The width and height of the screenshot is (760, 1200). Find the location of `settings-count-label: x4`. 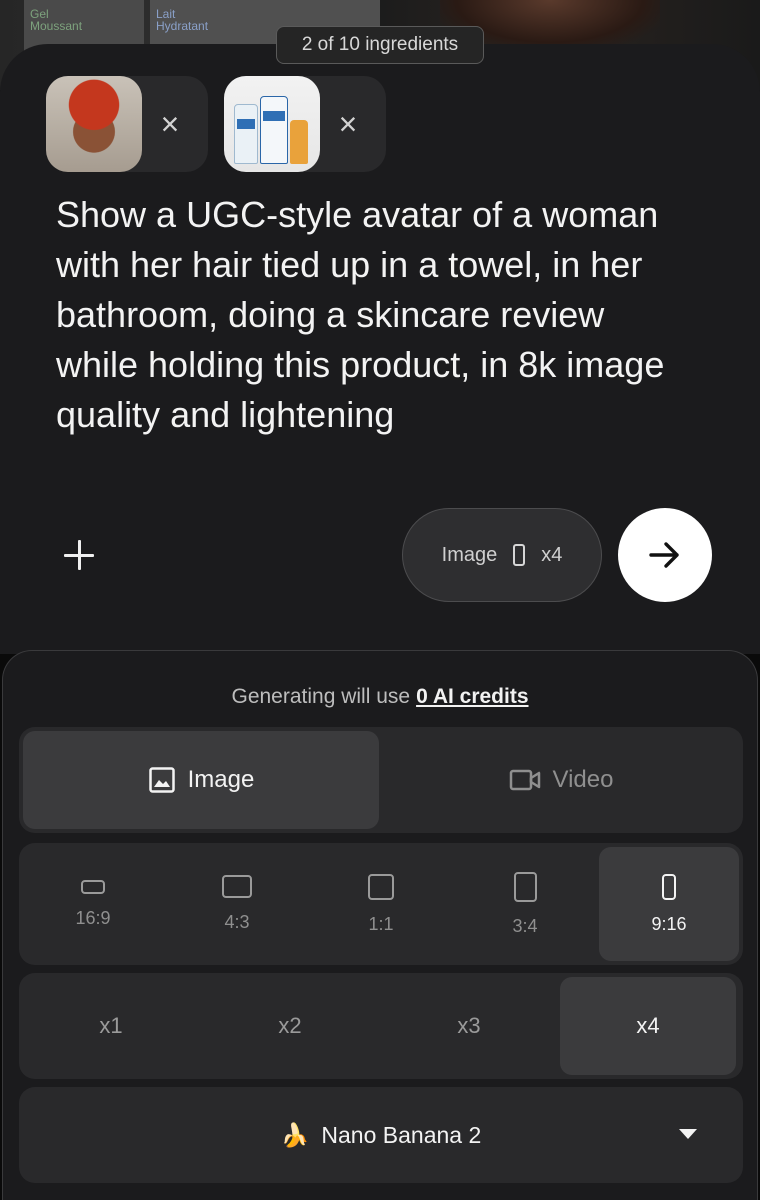

settings-count-label: x4 is located at coordinates (552, 554).